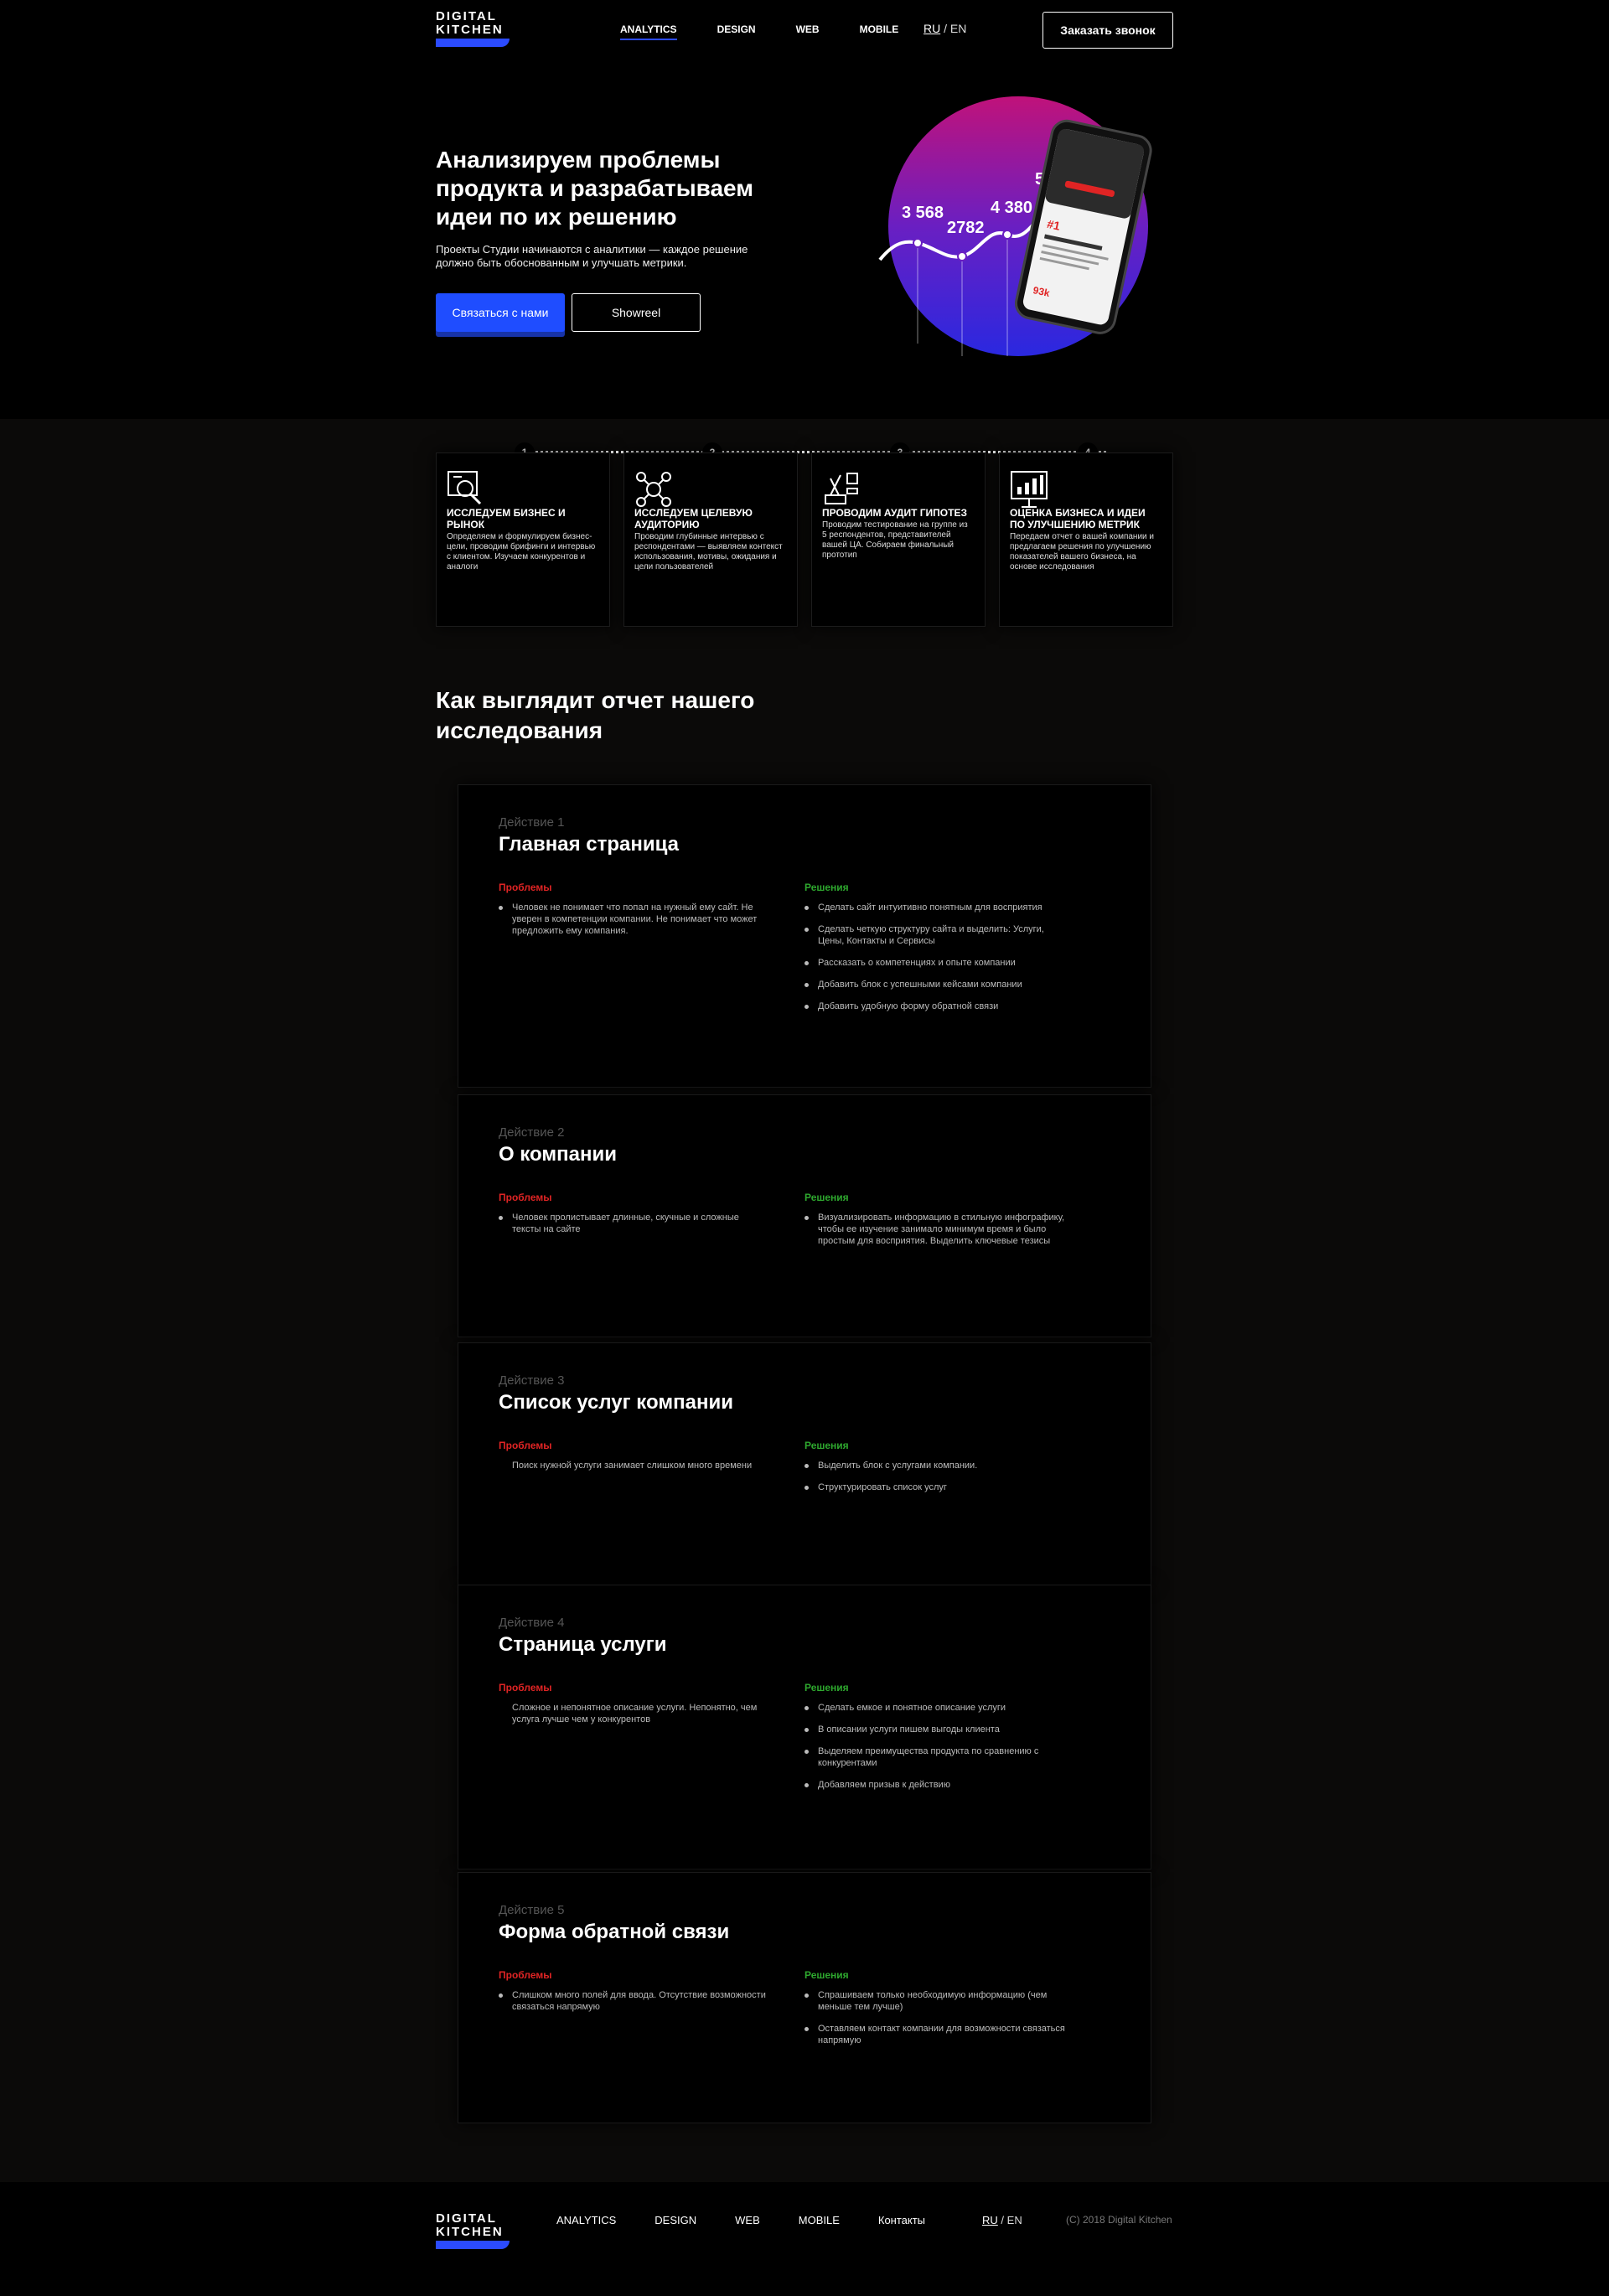  Describe the element at coordinates (901, 2220) in the screenshot. I see `footer-nav-contacts: Контакты` at that location.